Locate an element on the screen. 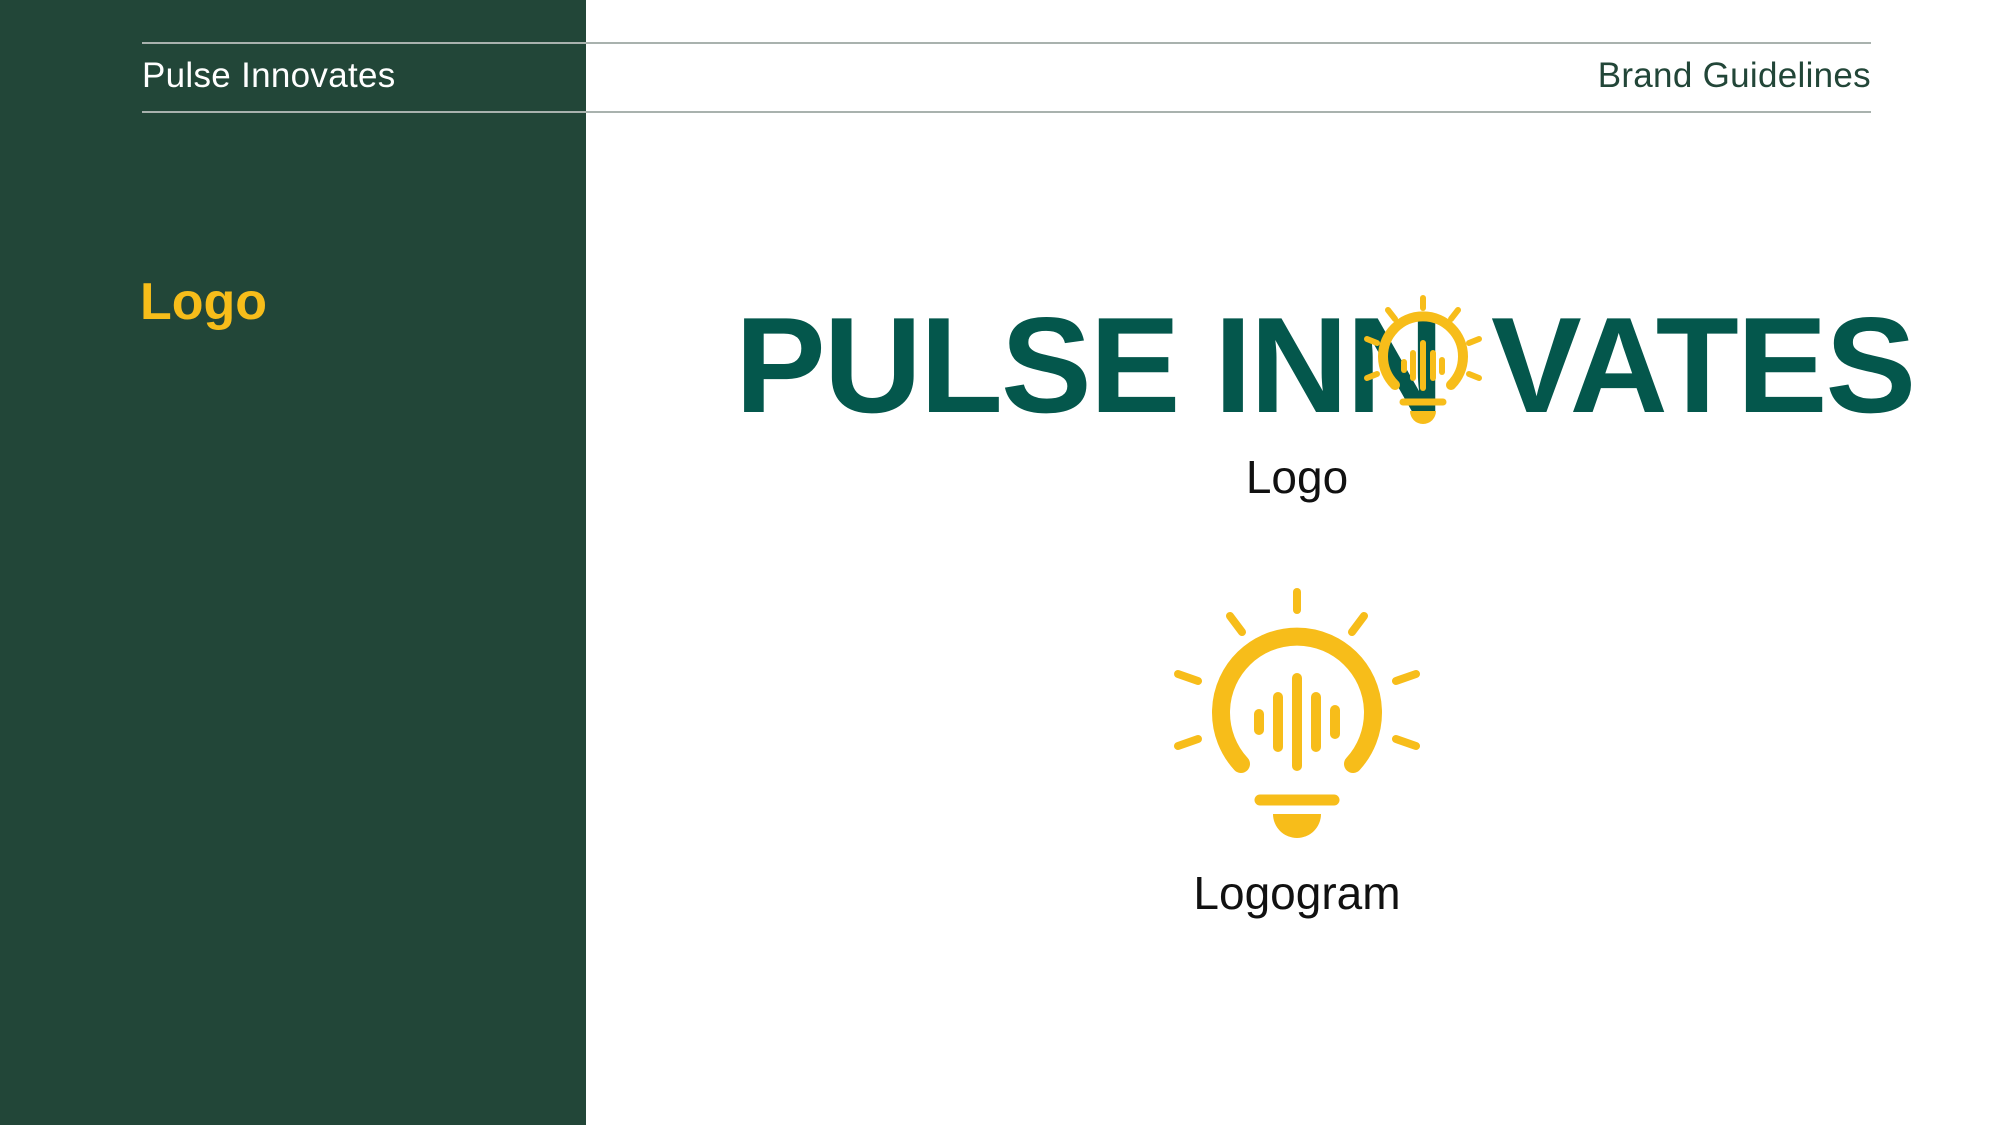  header-top-rule is located at coordinates (1006, 43).